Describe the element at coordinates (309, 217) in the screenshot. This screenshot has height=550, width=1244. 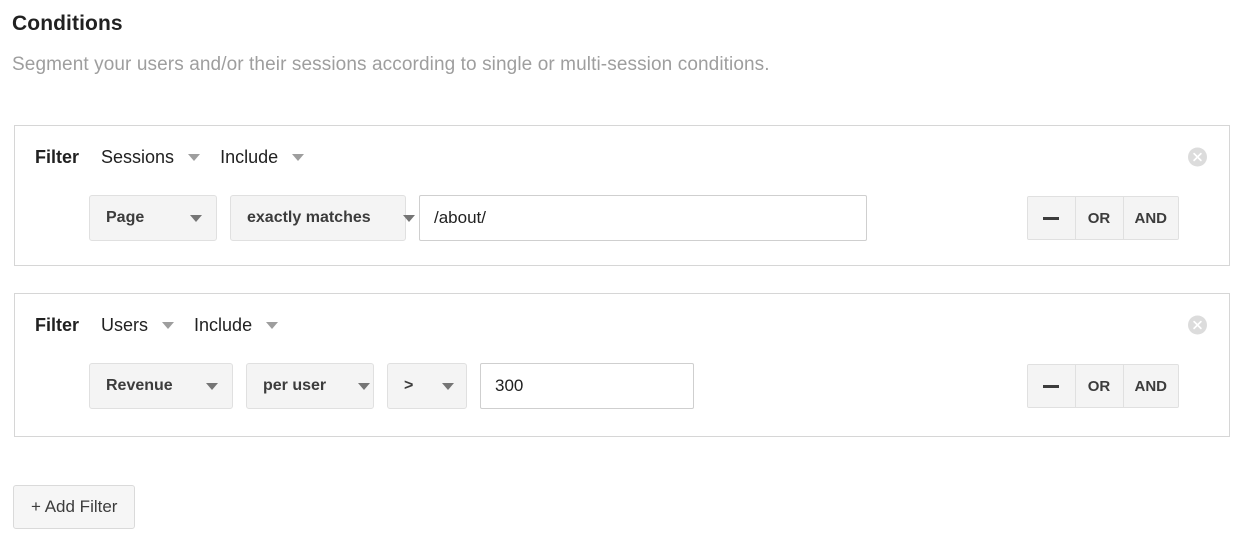
I see `condition-operator-value: exactly matches` at that location.